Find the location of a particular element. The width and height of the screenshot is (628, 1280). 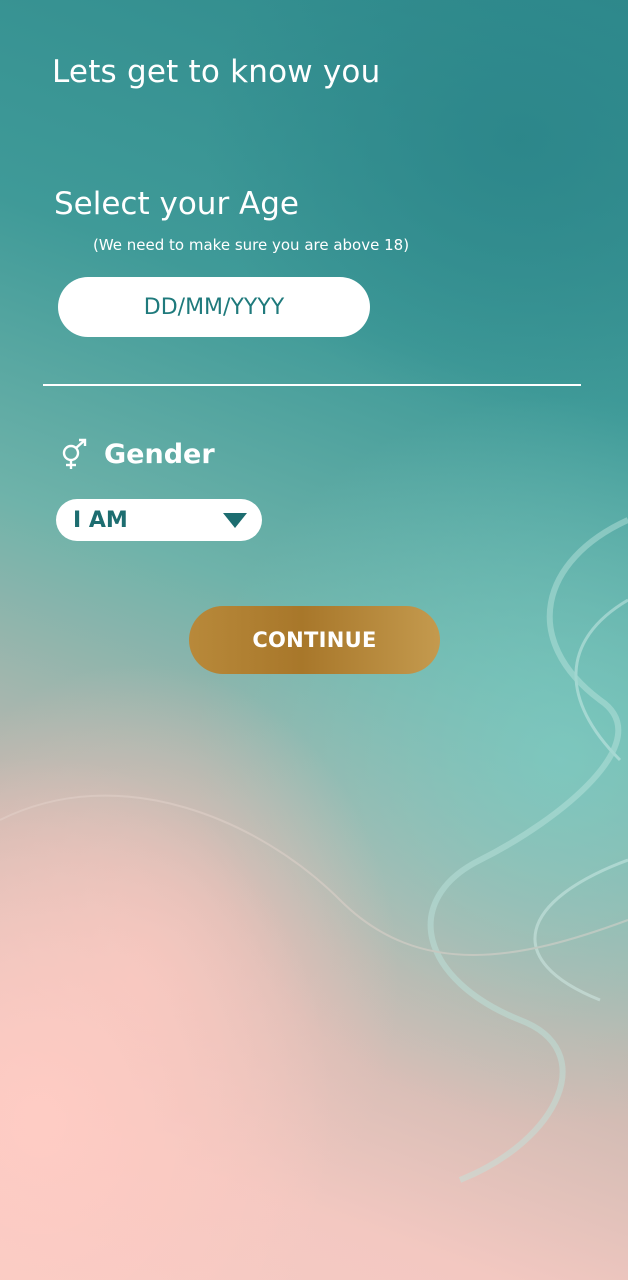

age-heading: Select your Age is located at coordinates (177, 204).